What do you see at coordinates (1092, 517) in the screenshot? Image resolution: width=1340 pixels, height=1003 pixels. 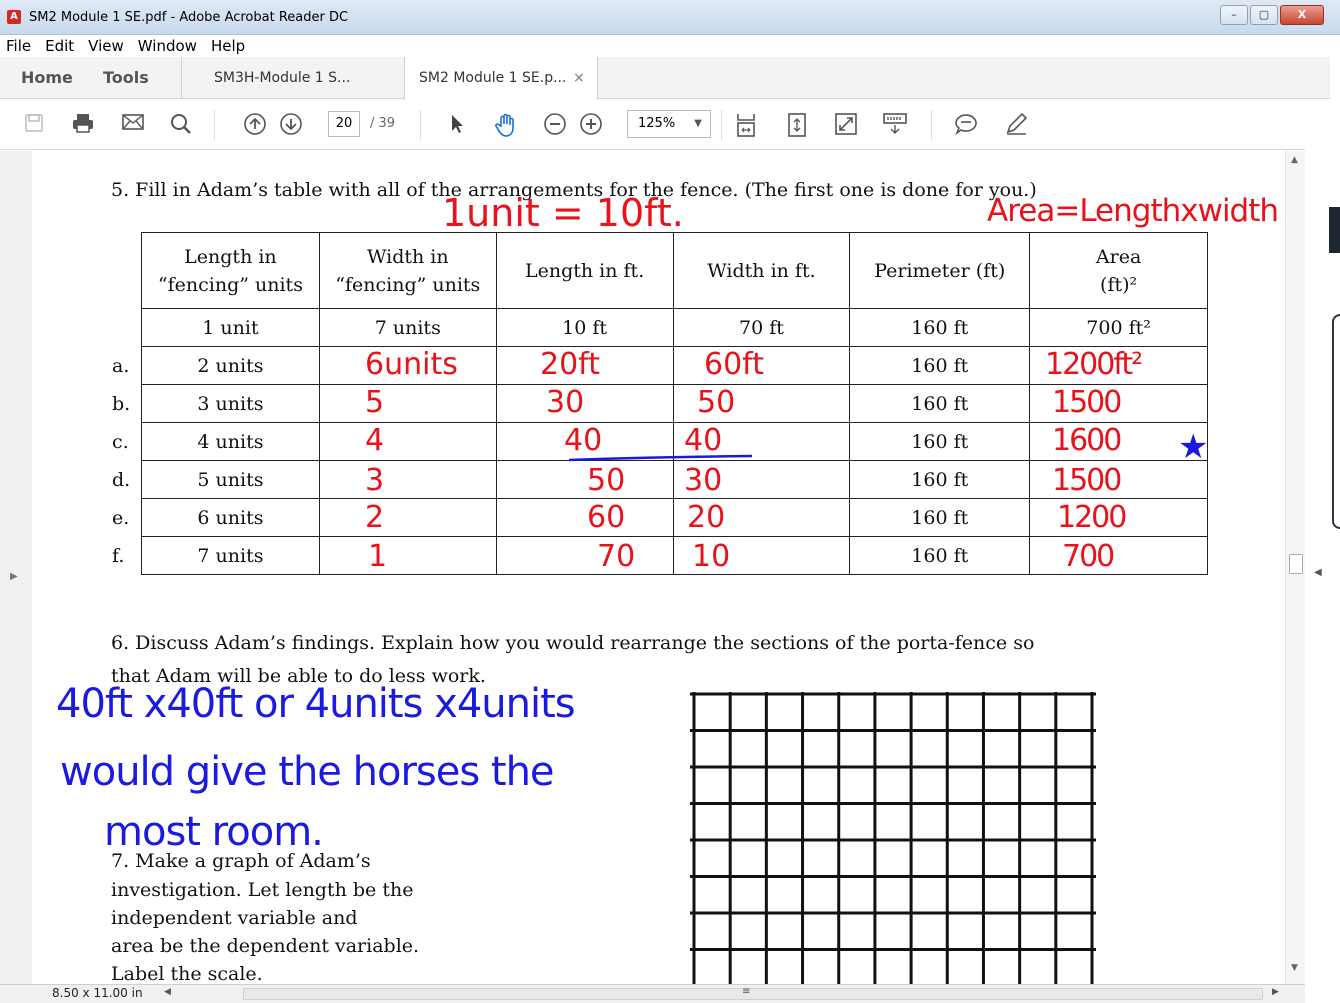 I see `handwritten-area: 1200` at bounding box center [1092, 517].